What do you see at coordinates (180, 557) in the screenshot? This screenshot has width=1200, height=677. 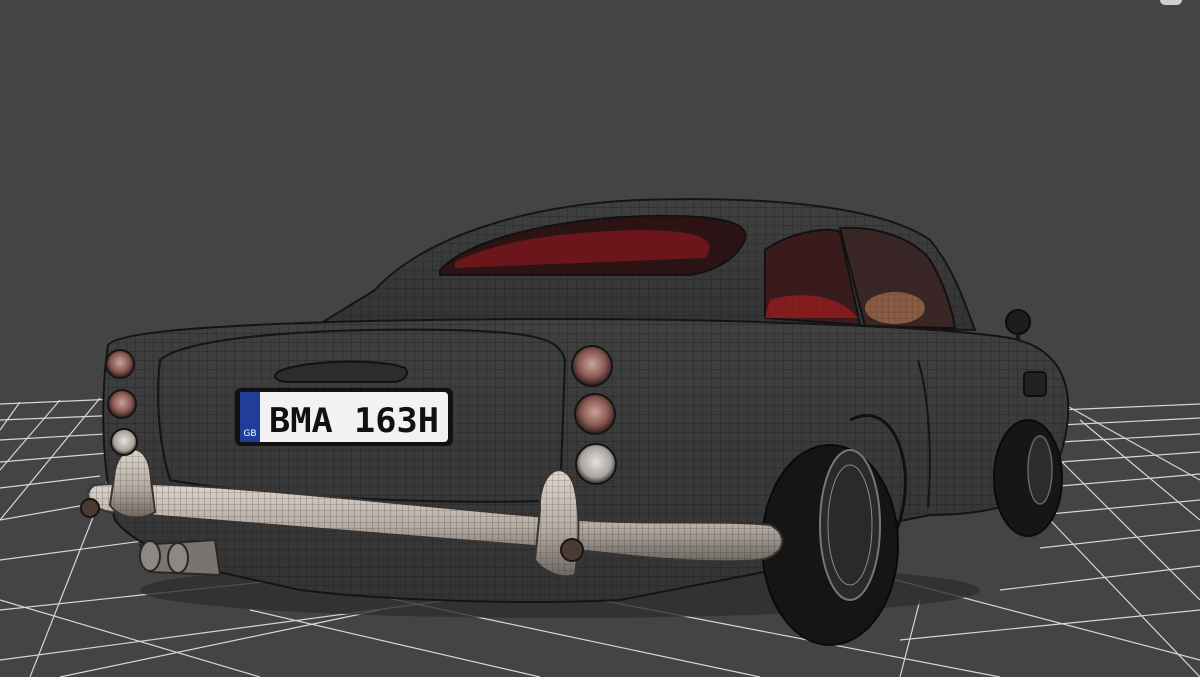 I see `exhaust-pipes` at bounding box center [180, 557].